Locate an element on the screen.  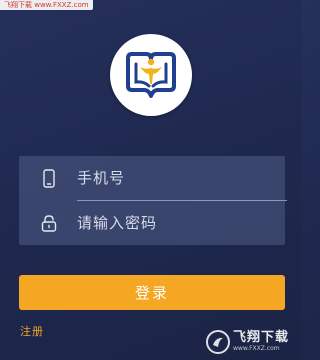
phone-placeholder: 手机号 is located at coordinates (101, 178).